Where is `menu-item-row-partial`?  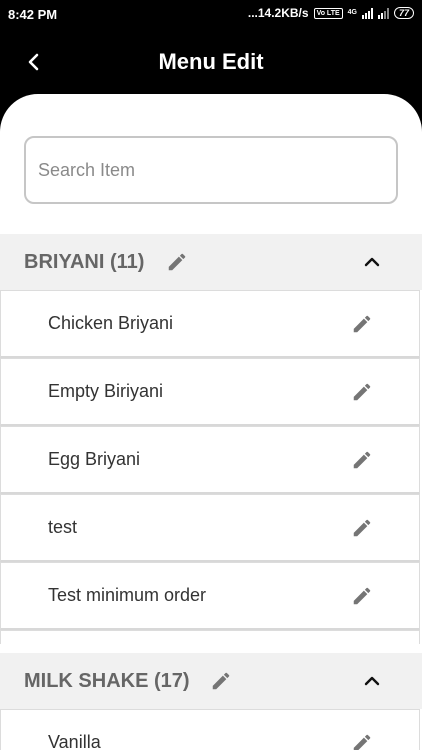
menu-item-row-partial is located at coordinates (210, 637).